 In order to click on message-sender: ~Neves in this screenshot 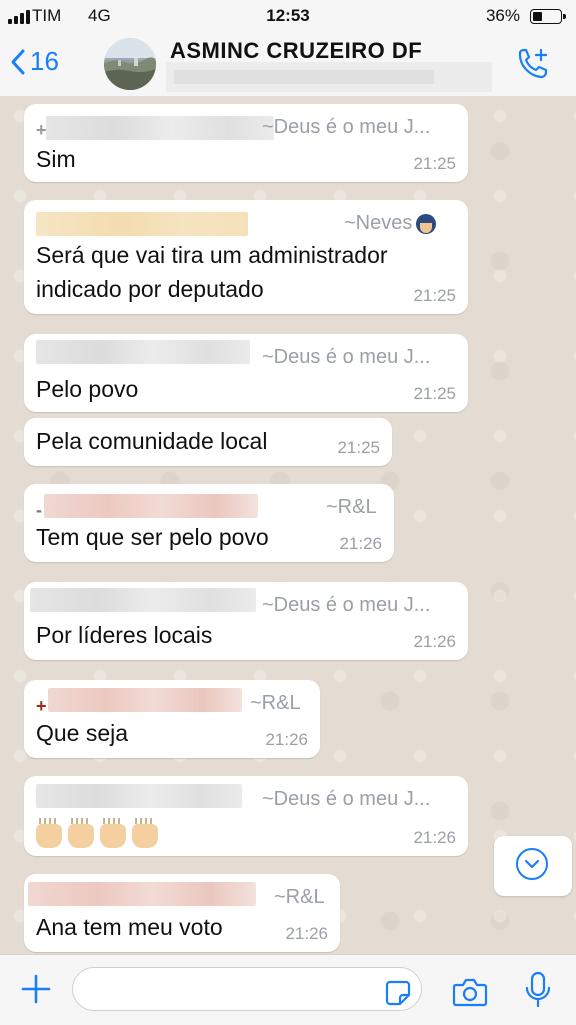, I will do `click(378, 223)`.